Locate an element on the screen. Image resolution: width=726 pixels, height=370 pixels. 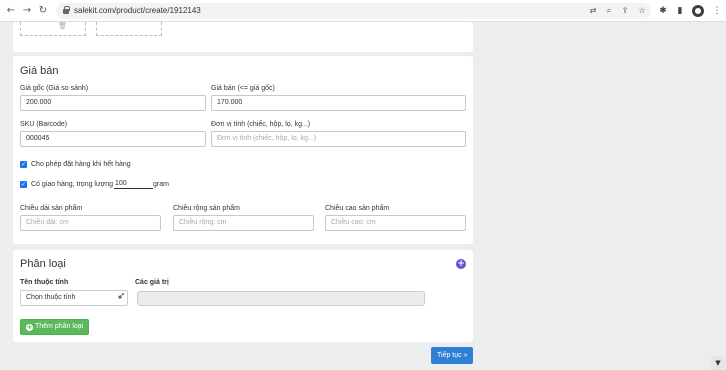
original-price-input: 200.000 is located at coordinates (113, 103).